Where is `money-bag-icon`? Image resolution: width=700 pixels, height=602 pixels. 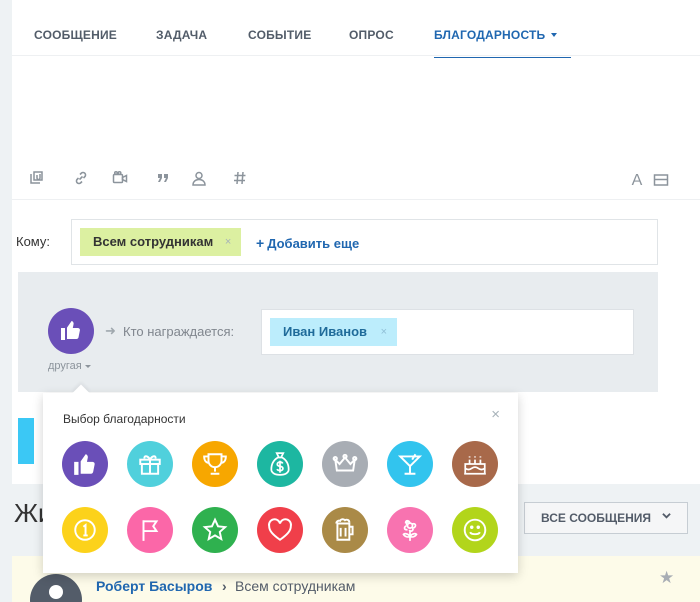
money-bag-icon is located at coordinates (280, 464).